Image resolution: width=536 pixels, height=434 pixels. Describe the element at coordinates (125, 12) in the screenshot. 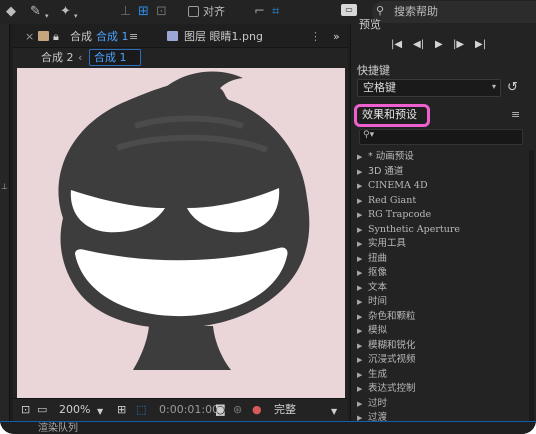

I see `local-axis-icon: ⊥` at that location.